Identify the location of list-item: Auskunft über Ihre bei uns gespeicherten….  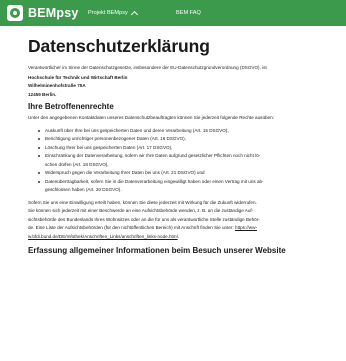
(183, 131).